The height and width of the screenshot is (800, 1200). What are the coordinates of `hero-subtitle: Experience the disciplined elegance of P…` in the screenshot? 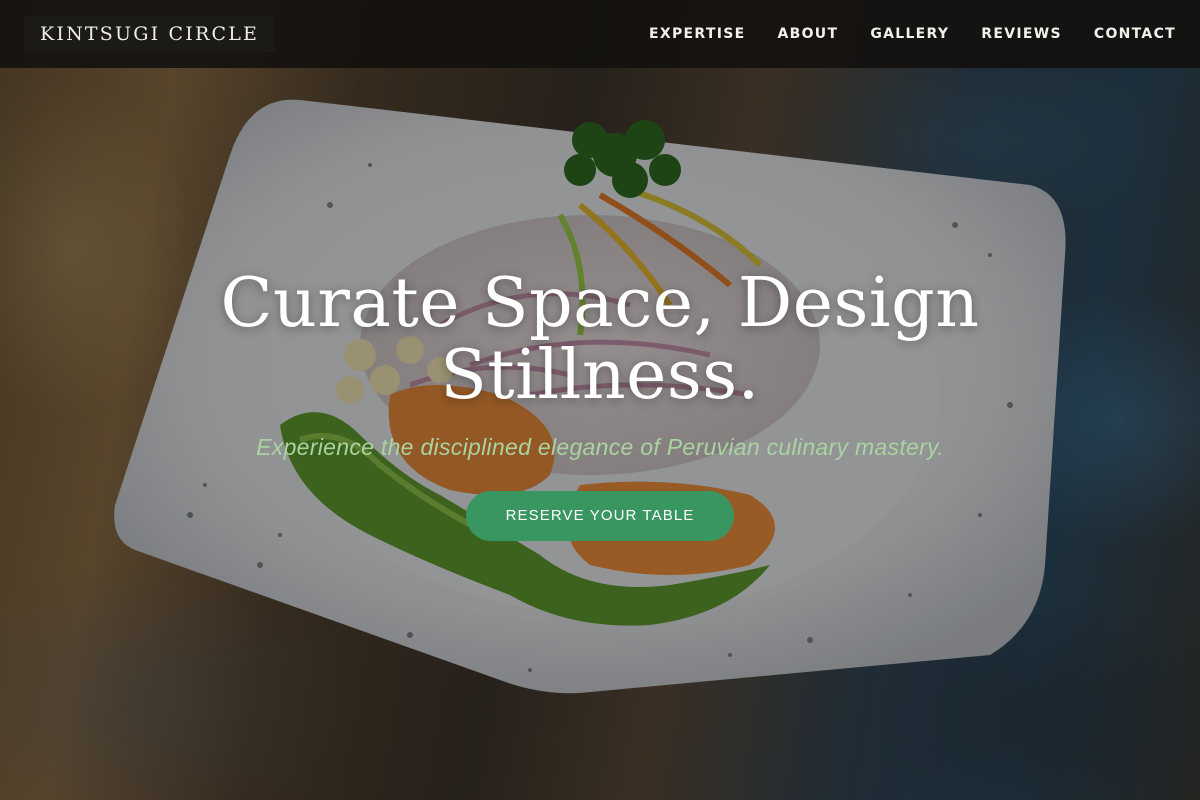 It's located at (600, 447).